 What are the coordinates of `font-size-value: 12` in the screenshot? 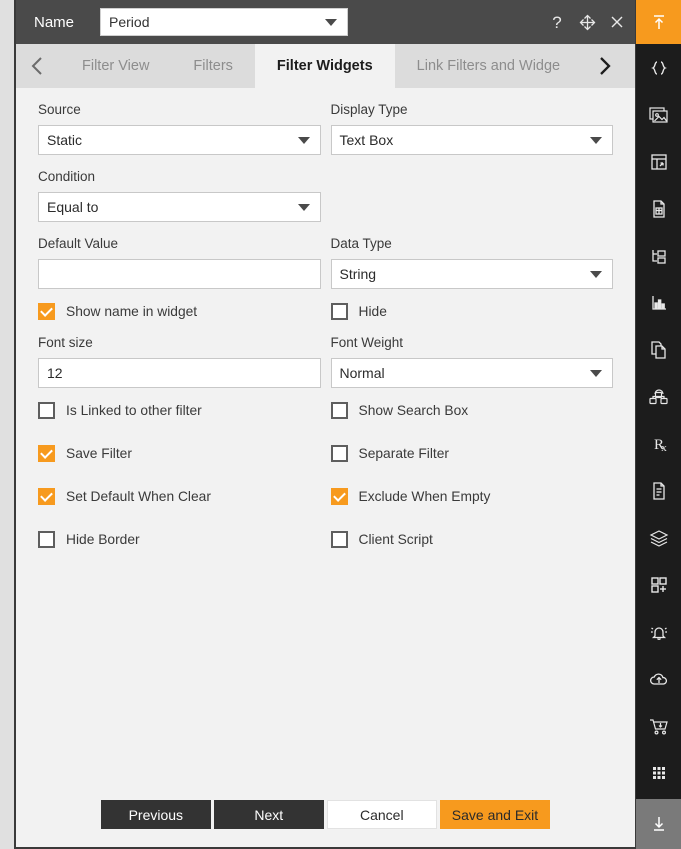 It's located at (55, 373).